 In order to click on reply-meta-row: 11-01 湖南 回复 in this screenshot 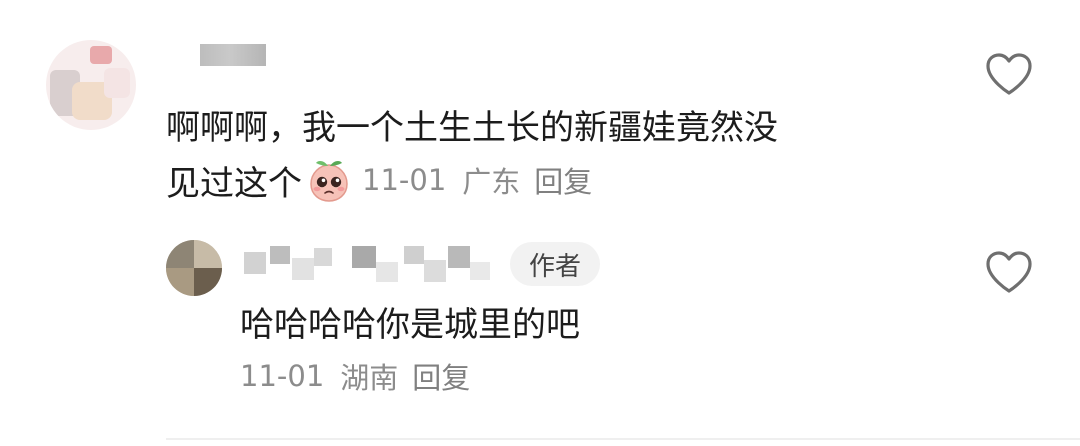, I will do `click(355, 376)`.